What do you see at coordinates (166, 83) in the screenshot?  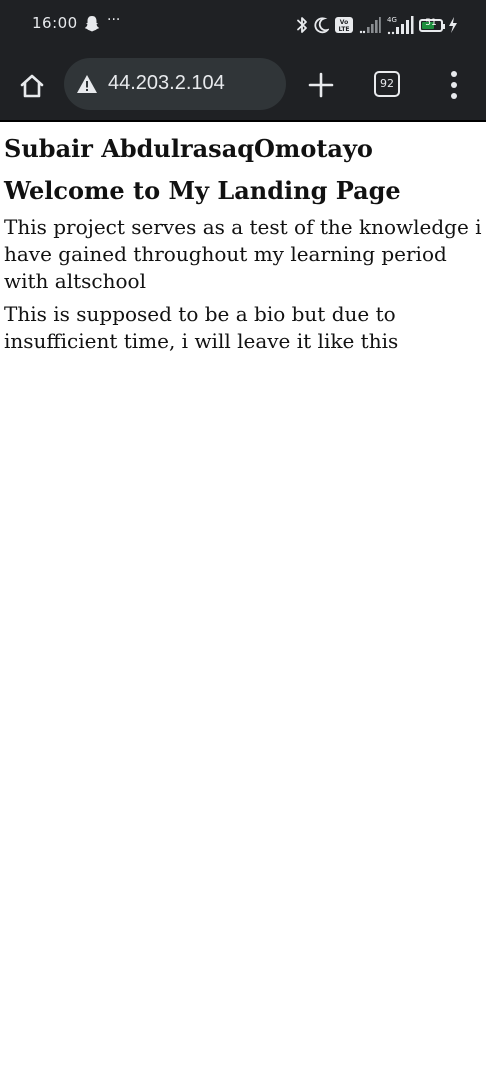 I see `url-text: 44.203.2.104` at bounding box center [166, 83].